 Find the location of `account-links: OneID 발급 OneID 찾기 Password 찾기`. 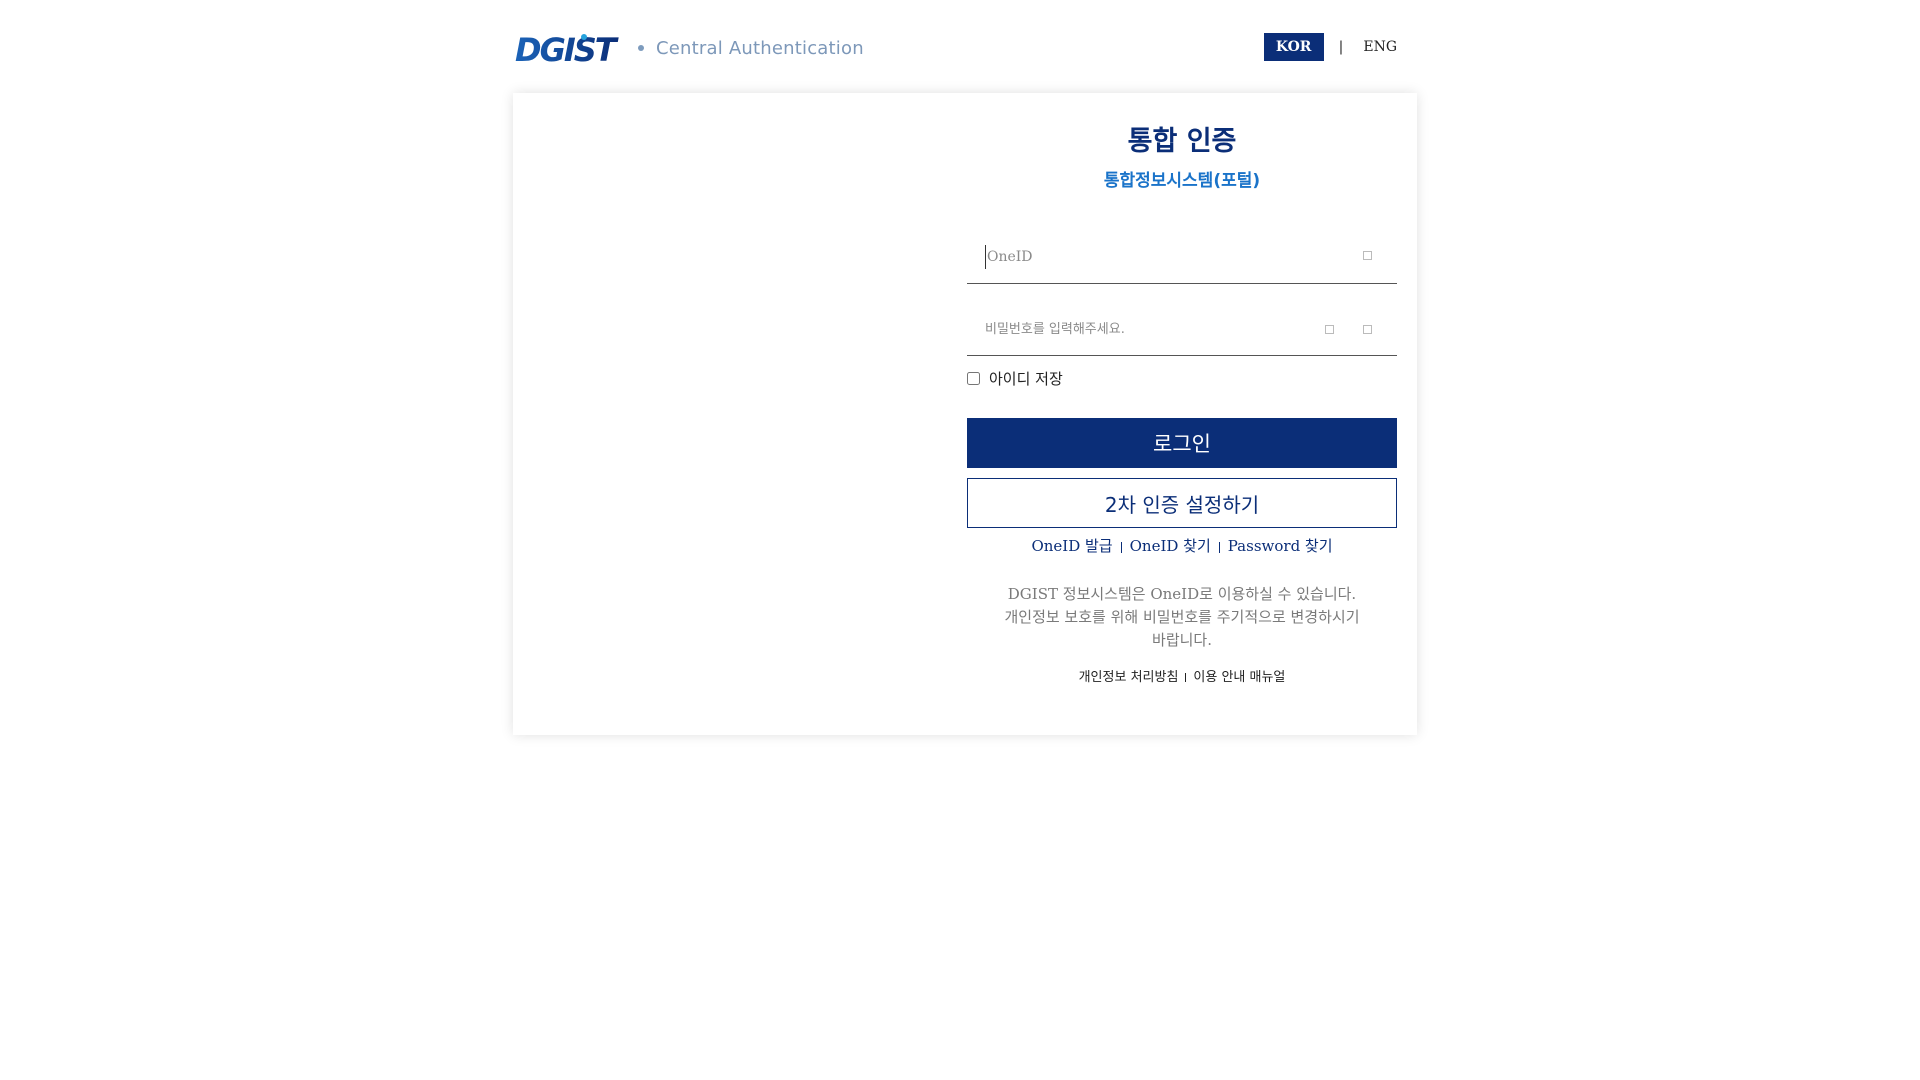

account-links: OneID 발급 OneID 찾기 Password 찾기 is located at coordinates (1182, 545).